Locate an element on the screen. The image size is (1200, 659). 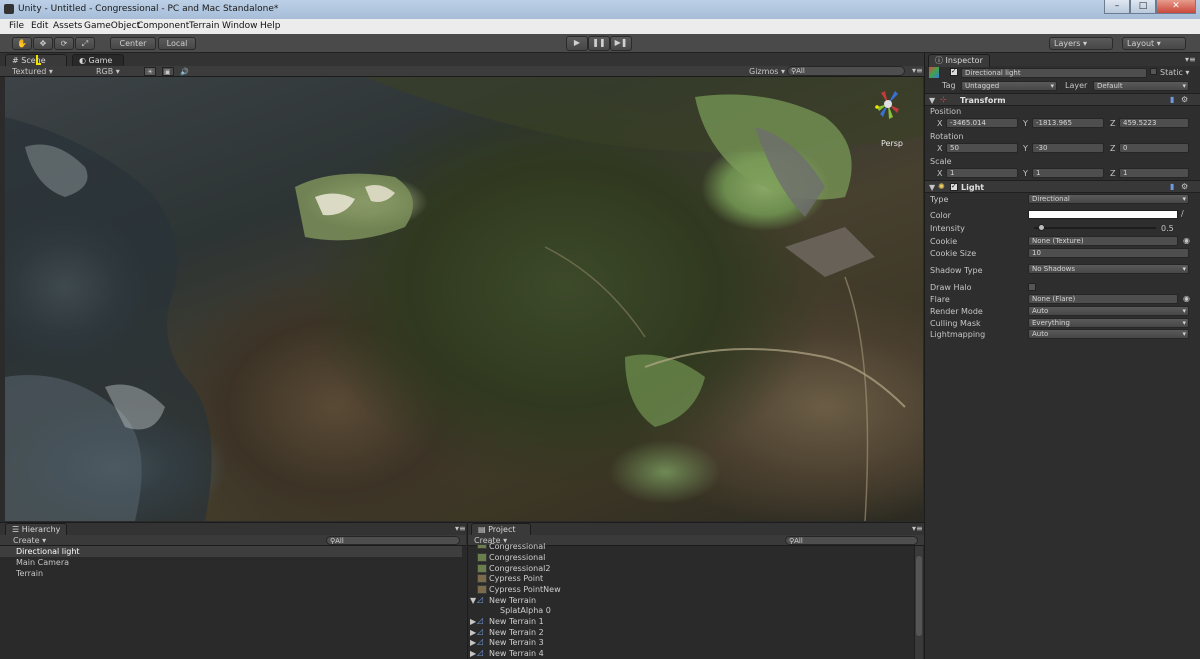
lightmapping-dropdown: Auto is located at coordinates (1108, 334).